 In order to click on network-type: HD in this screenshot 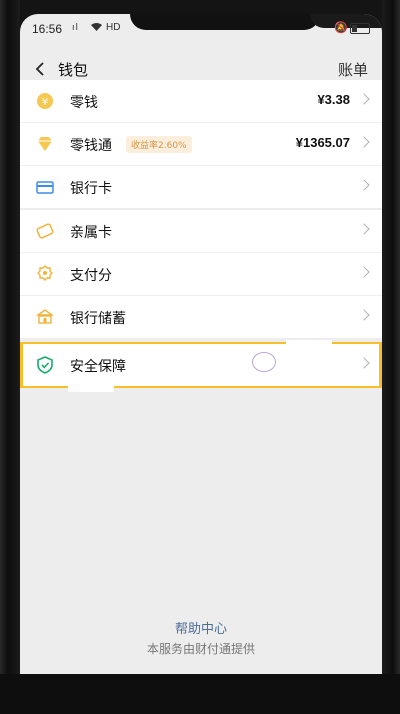, I will do `click(113, 27)`.